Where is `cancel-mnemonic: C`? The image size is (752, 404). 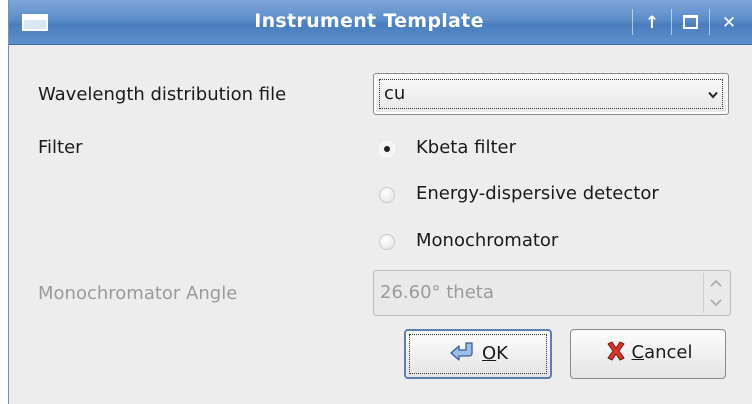 cancel-mnemonic: C is located at coordinates (638, 352).